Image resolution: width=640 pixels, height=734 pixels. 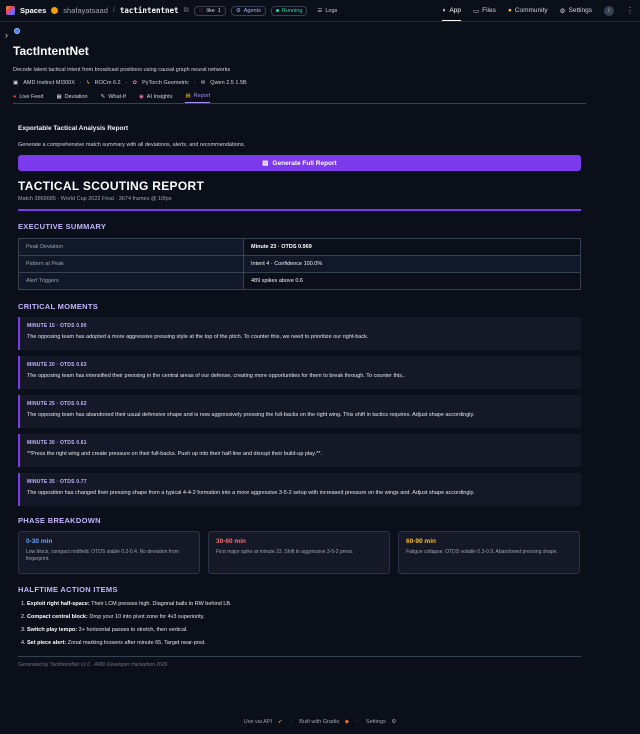 I want to click on community-icon: ●, so click(x=509, y=10).